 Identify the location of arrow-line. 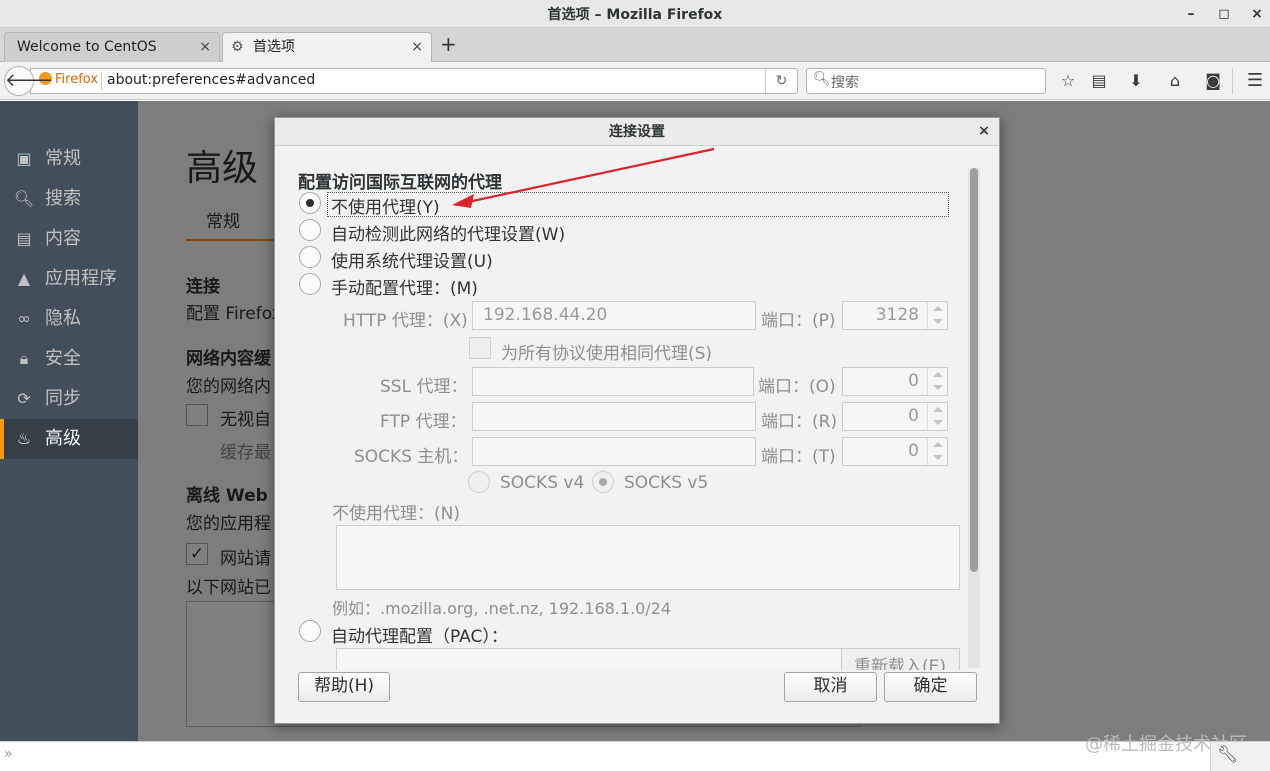
(591, 175).